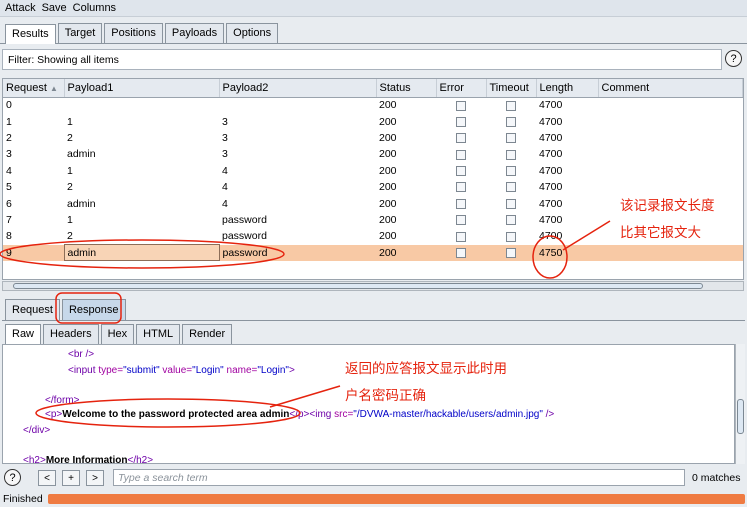 This screenshot has width=747, height=507. I want to click on column-header-request: Request ▲, so click(34, 88).